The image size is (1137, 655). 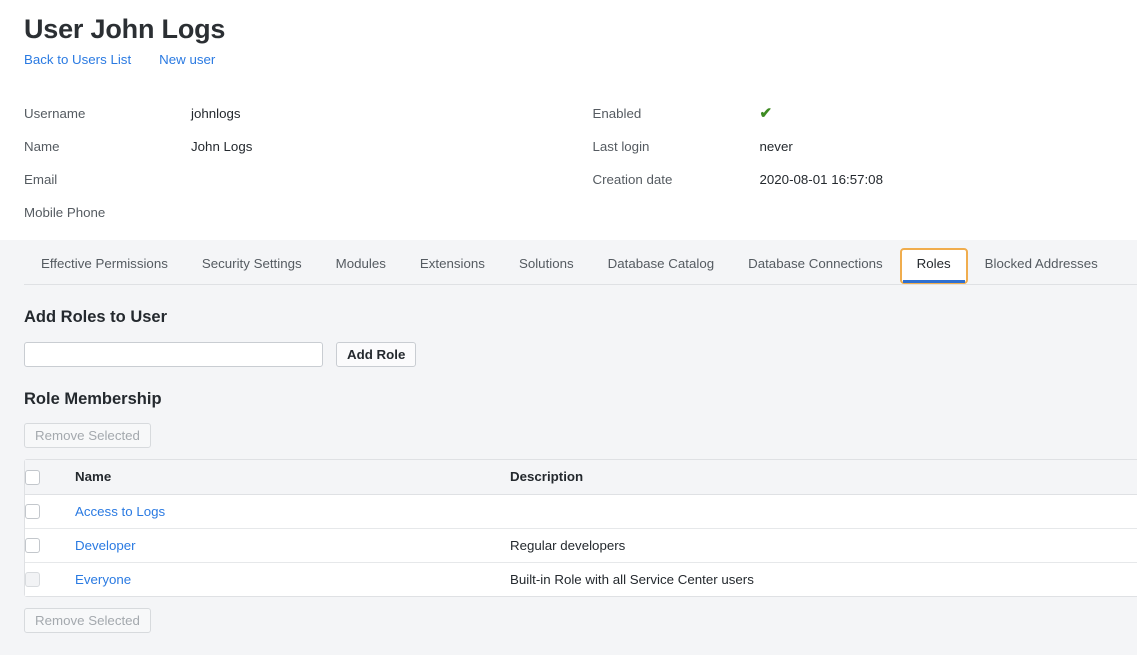 What do you see at coordinates (1041, 266) in the screenshot?
I see `tab-blocked-addresses: Blocked Addresses` at bounding box center [1041, 266].